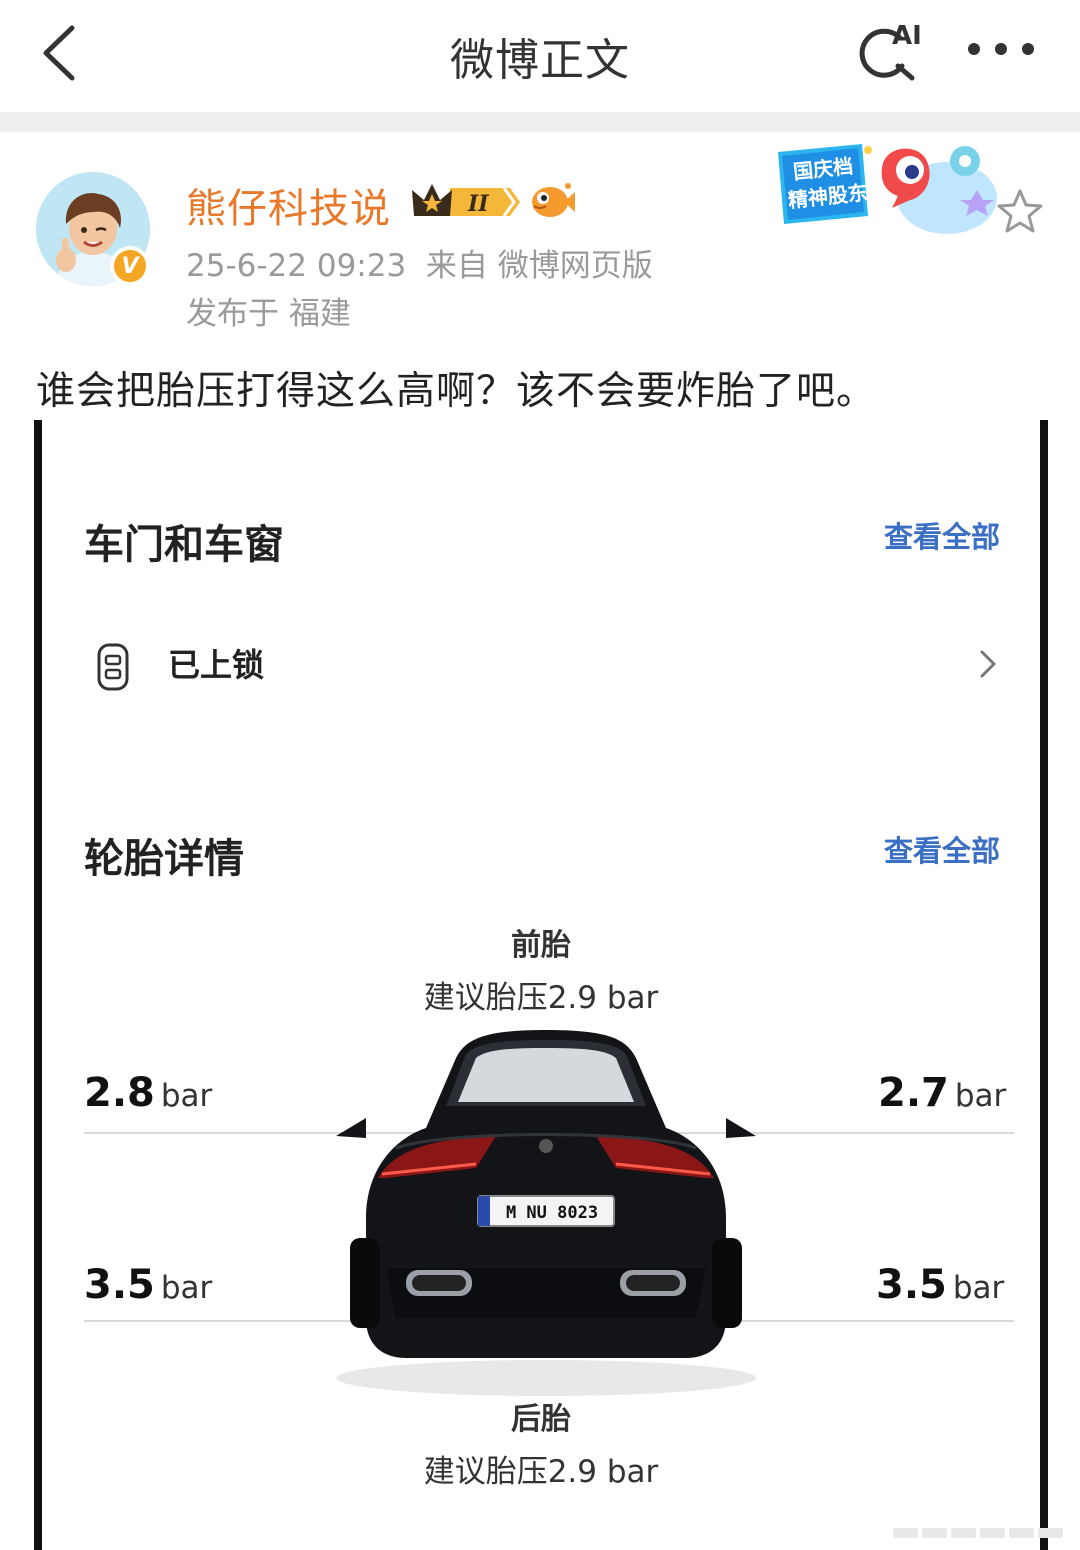 This screenshot has width=1080, height=1550. I want to click on post-time: 25-6-22 09:23, so click(296, 266).